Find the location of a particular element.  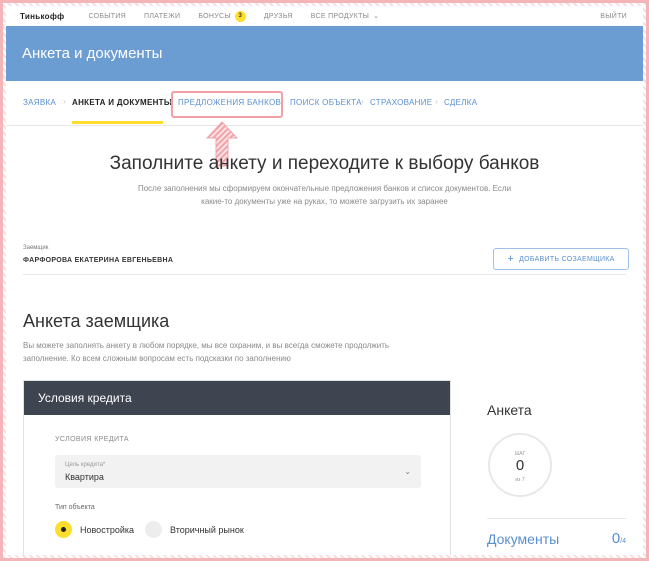

borrower-name: ФАРФОРОВА ЕКАТЕРИНА ЕВГЕНЬЕВНА is located at coordinates (98, 260).